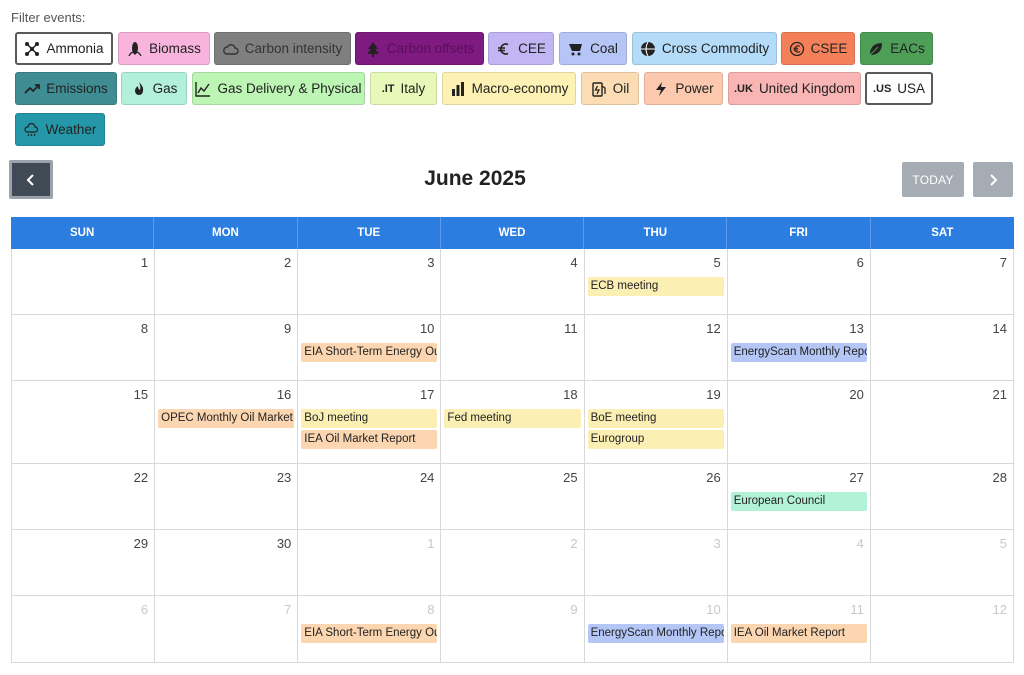 This screenshot has width=1024, height=675. Describe the element at coordinates (144, 328) in the screenshot. I see `day-number: 8` at that location.